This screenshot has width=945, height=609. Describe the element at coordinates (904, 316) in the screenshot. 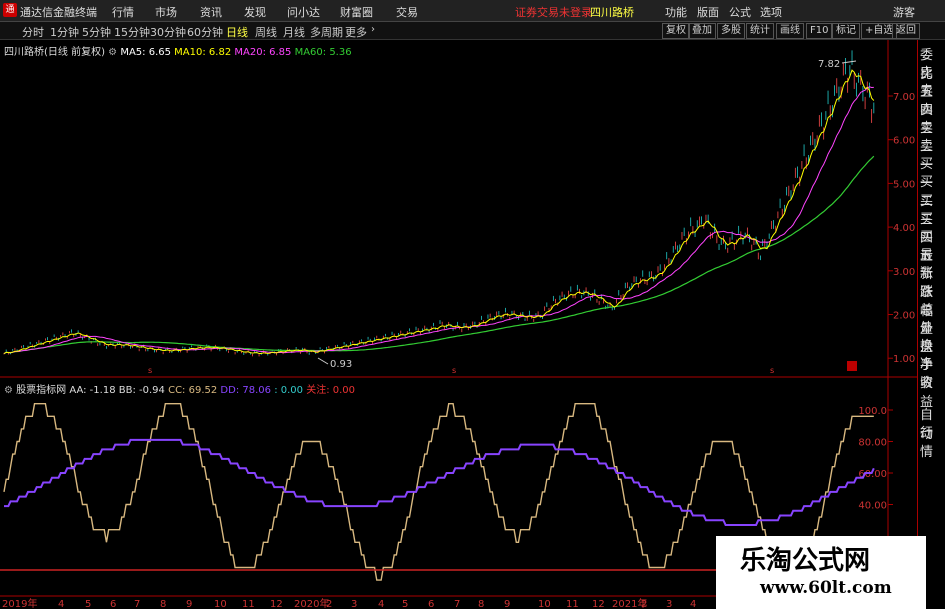

I see `price-tick-label: 2.00` at that location.